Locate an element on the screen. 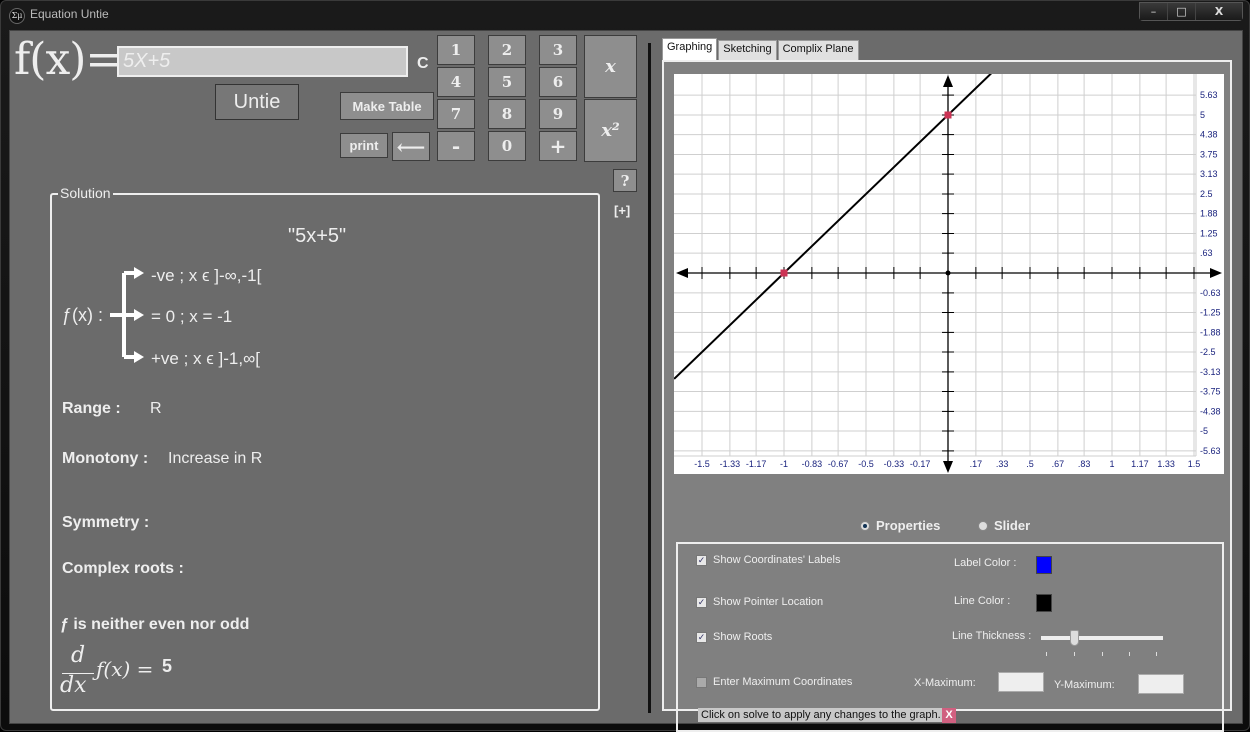 This screenshot has height=732, width=1250. backspace-button: ⟵ is located at coordinates (411, 146).